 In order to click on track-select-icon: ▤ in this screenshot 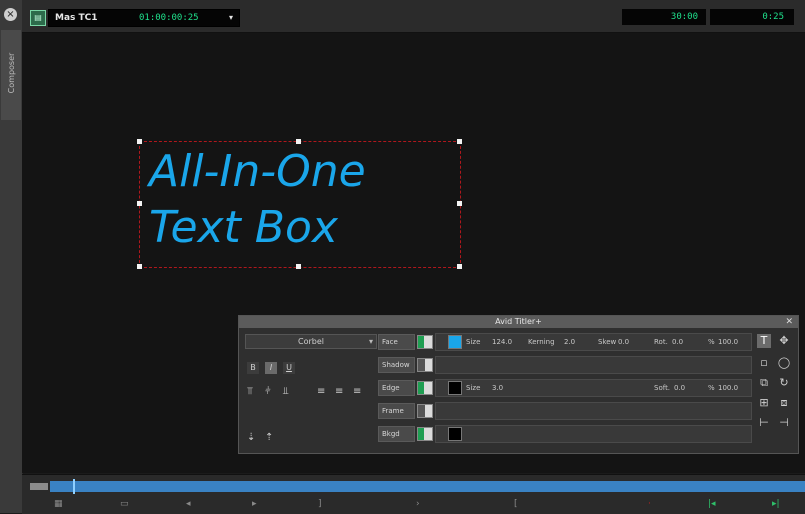, I will do `click(38, 18)`.